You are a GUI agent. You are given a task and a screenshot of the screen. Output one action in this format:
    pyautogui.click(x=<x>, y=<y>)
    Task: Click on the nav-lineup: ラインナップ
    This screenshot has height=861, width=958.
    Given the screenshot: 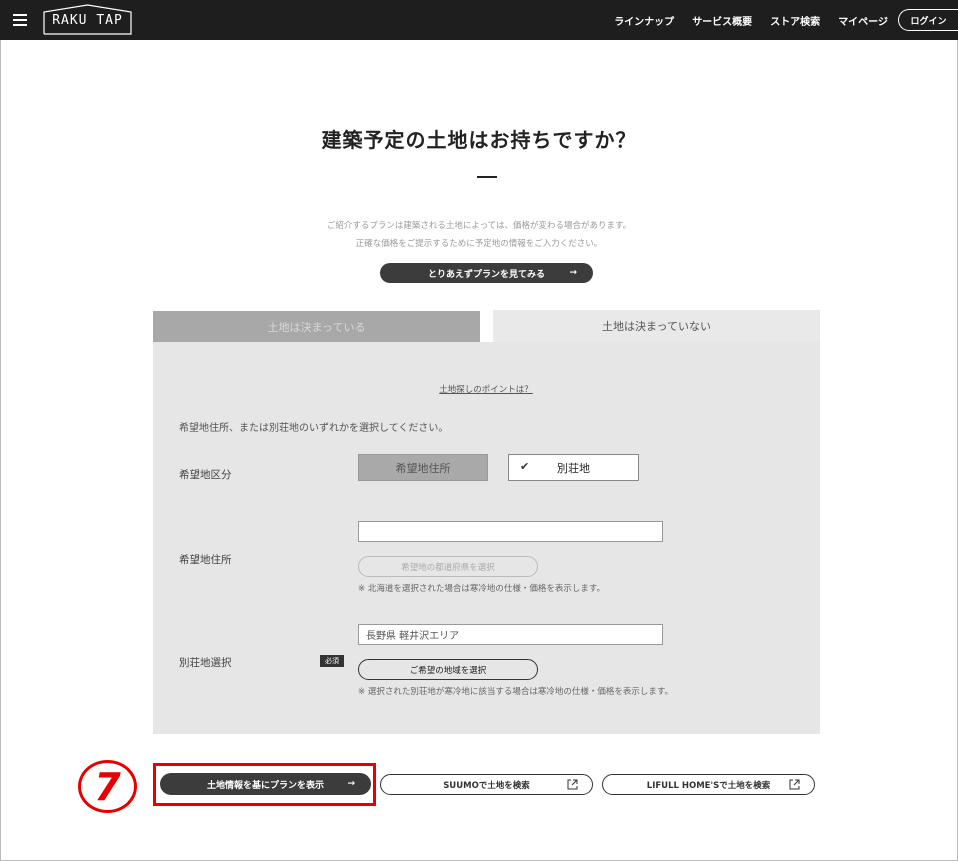 What is the action you would take?
    pyautogui.click(x=644, y=20)
    